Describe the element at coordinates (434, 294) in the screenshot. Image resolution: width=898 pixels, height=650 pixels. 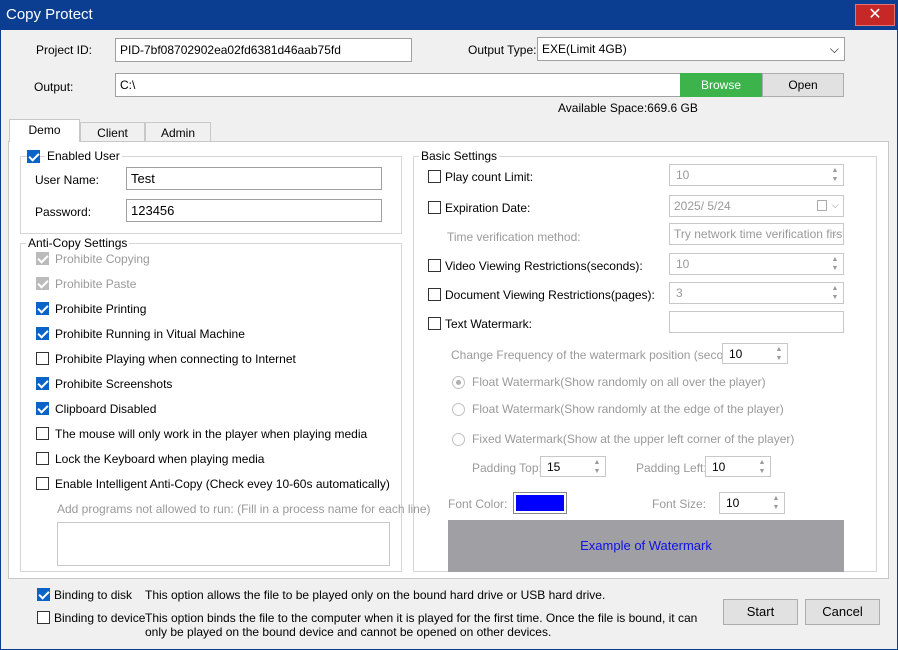
I see `doc-restriction-checkbox` at that location.